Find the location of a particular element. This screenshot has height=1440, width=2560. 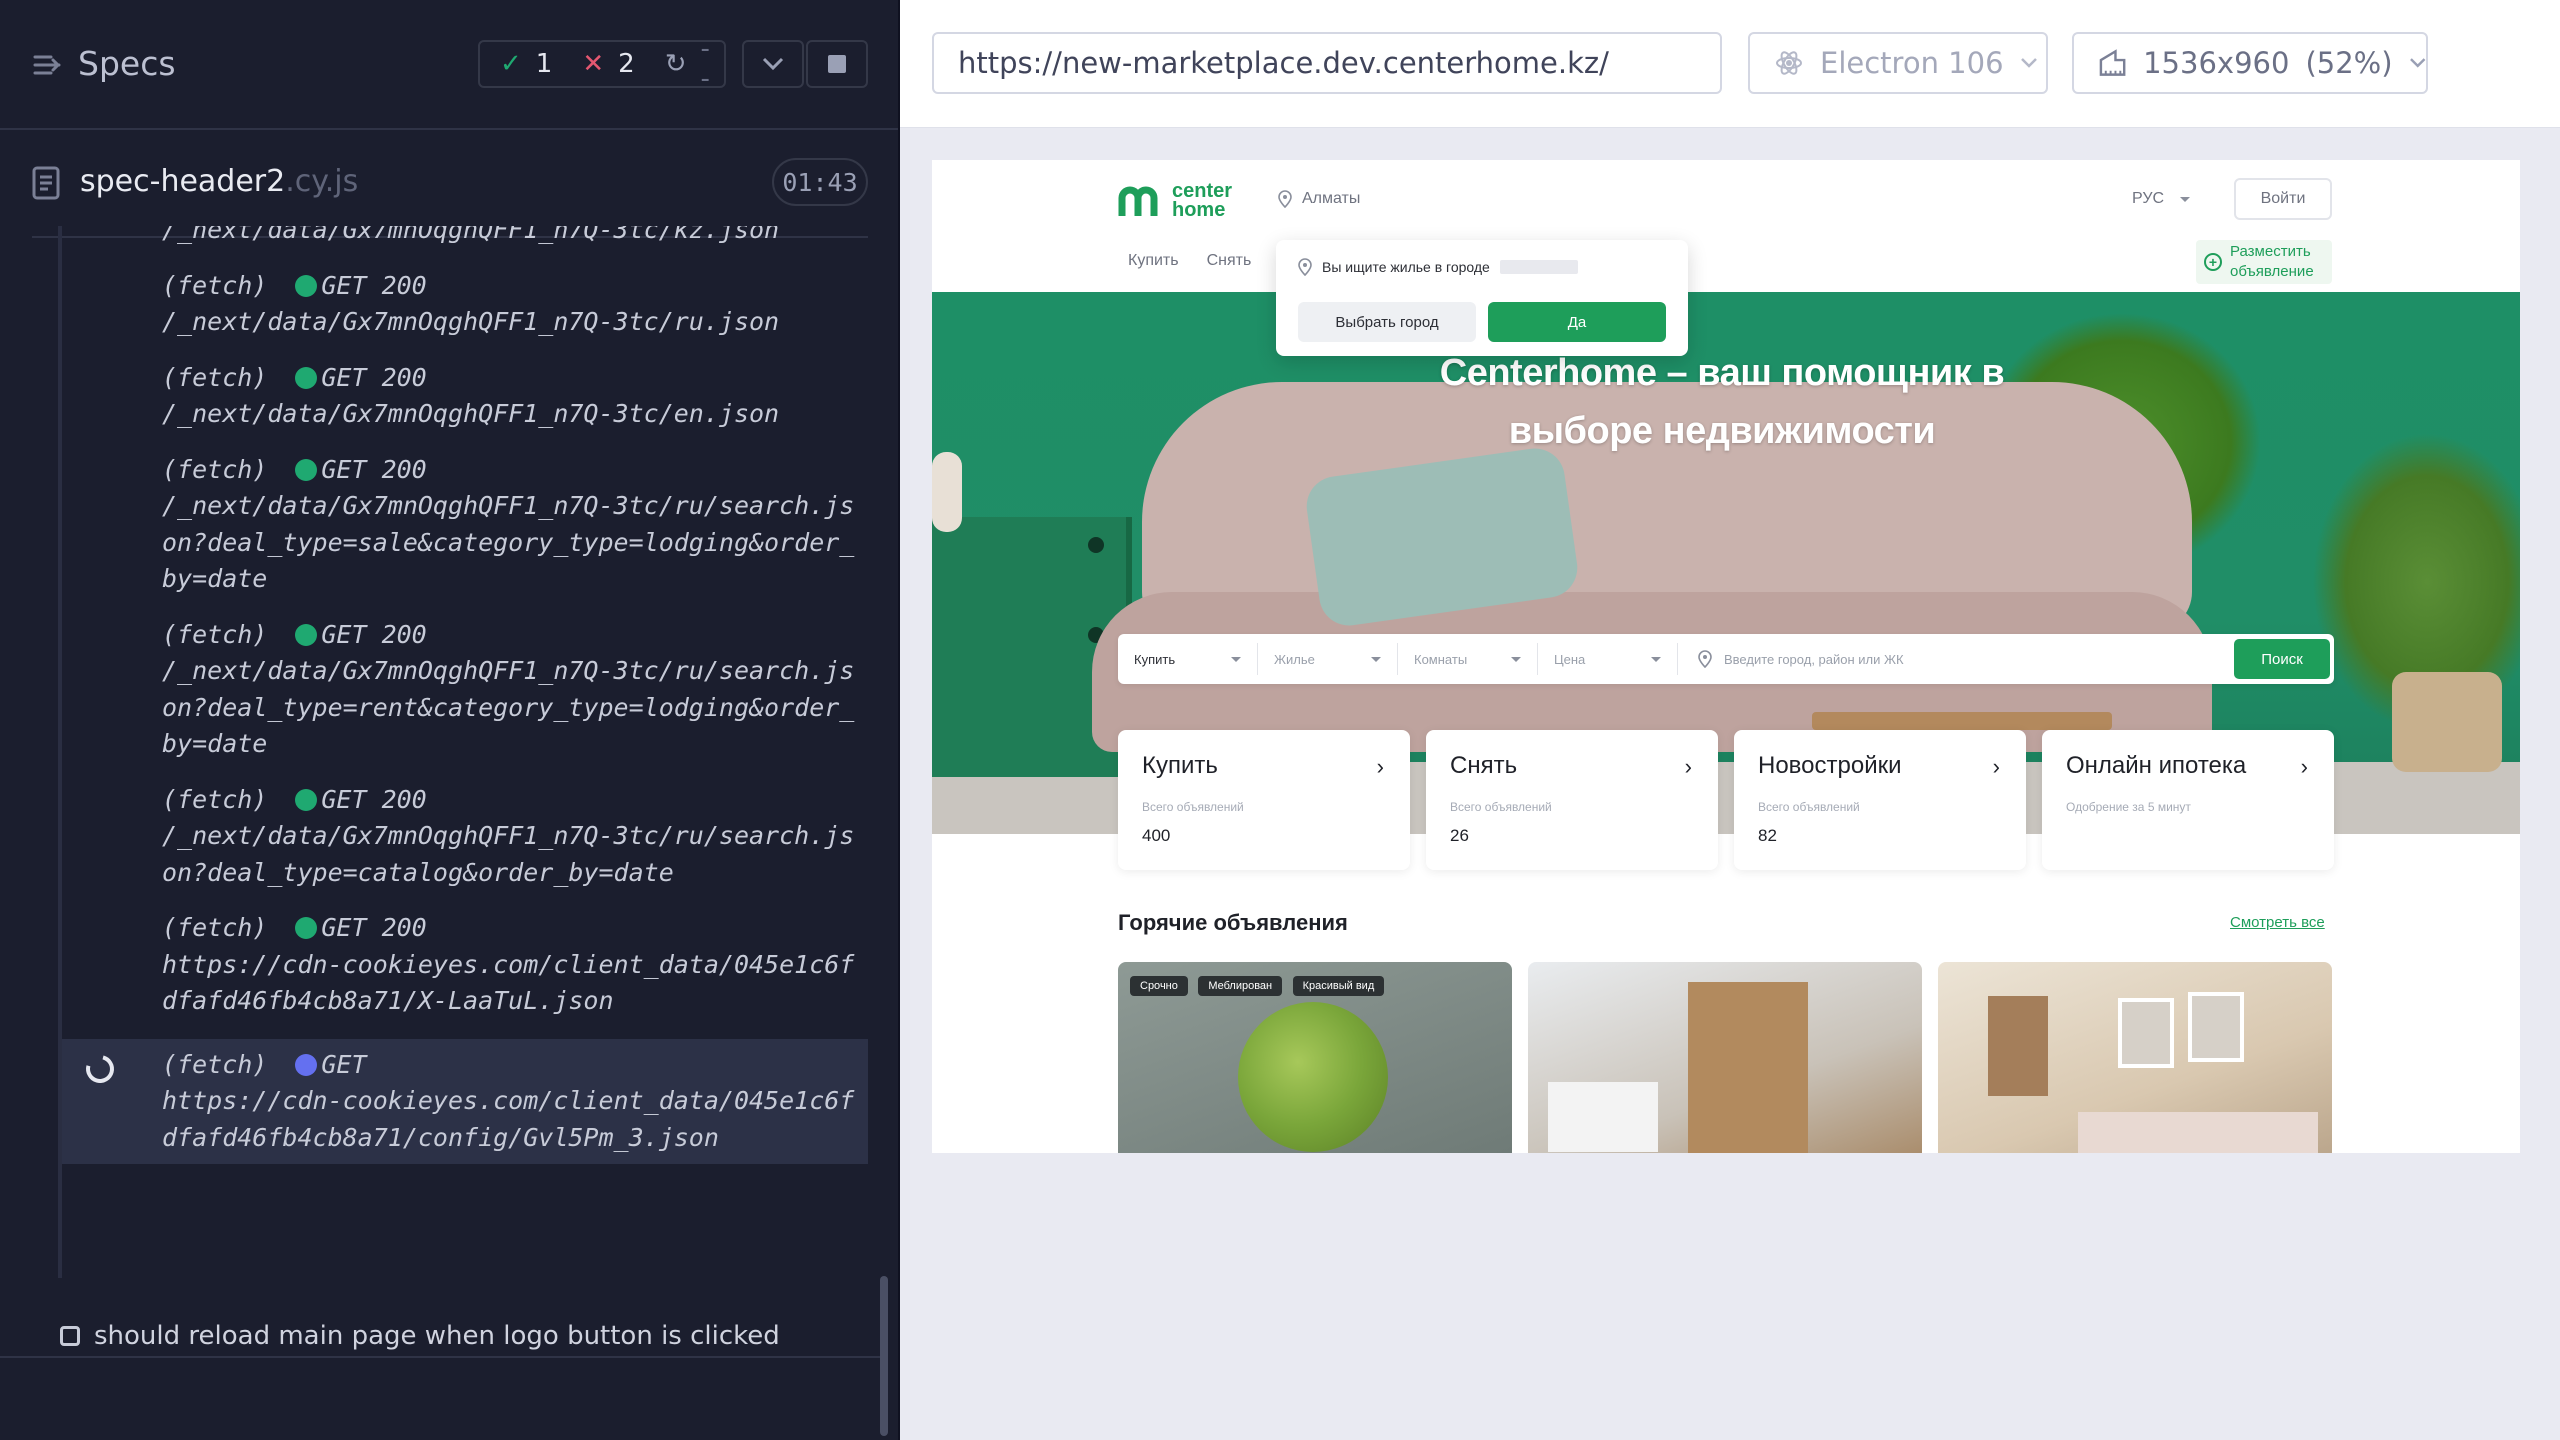

spec-file-row: spec-header2.cy.js 01:43 is located at coordinates (450, 185).